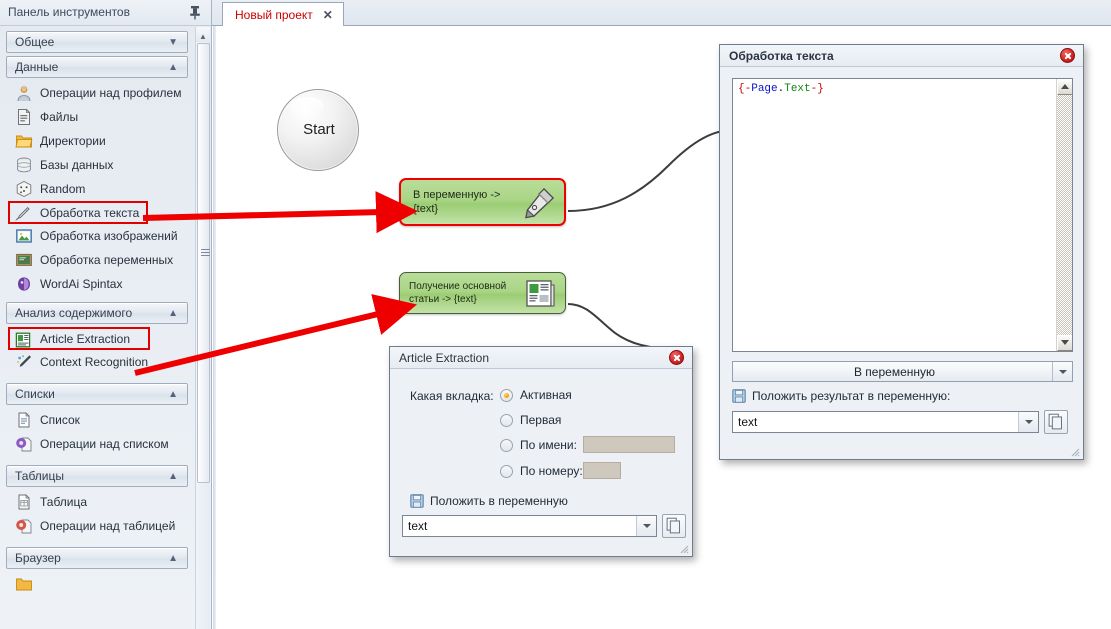  What do you see at coordinates (748, 422) in the screenshot?
I see `variable-field-value: text` at bounding box center [748, 422].